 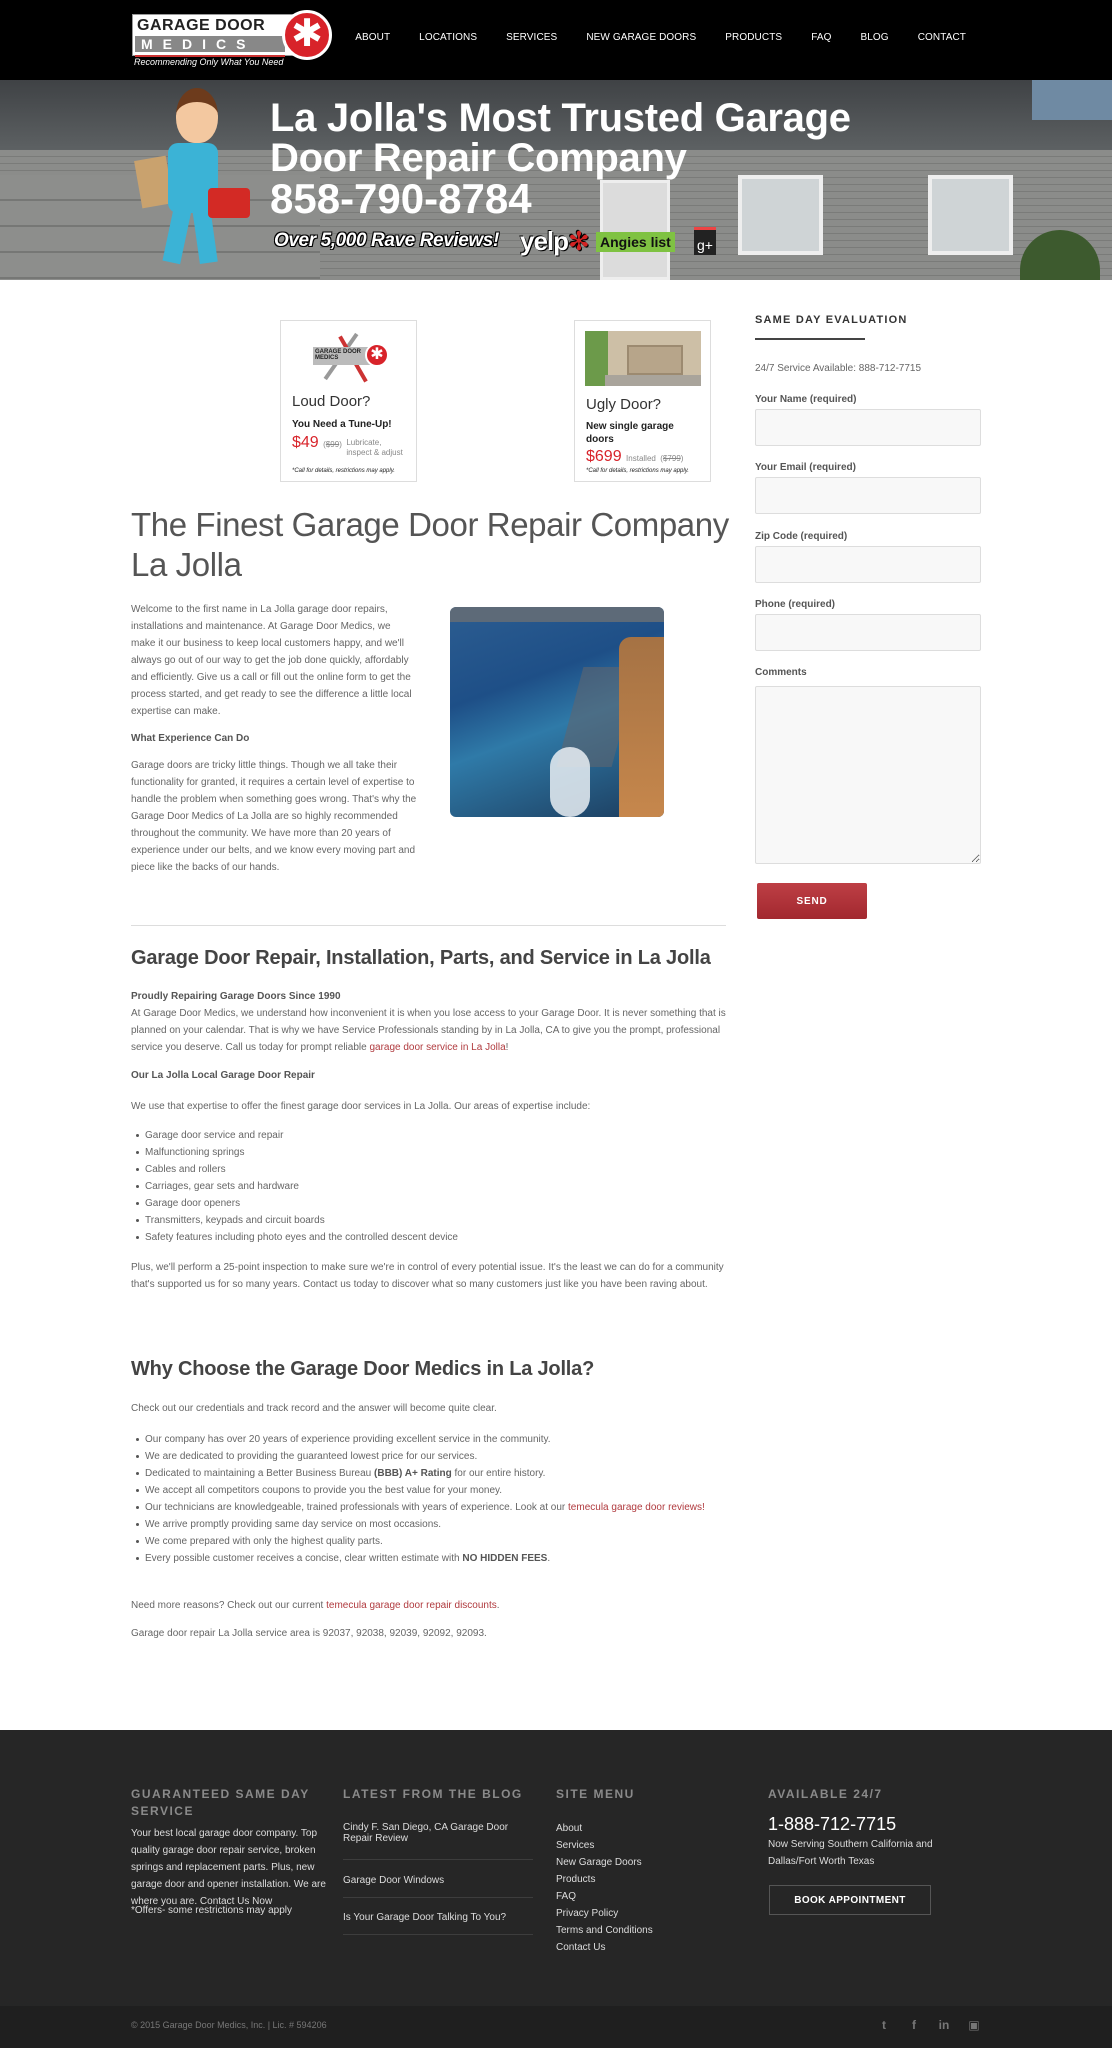 What do you see at coordinates (599, 1862) in the screenshot?
I see `footer-link-new-garage-doors: New Garage Doors` at bounding box center [599, 1862].